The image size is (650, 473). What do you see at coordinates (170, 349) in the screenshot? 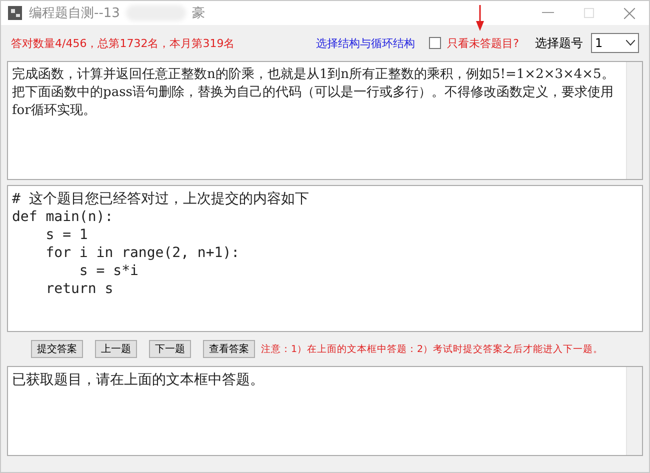
I see `action-button: 下一题` at bounding box center [170, 349].